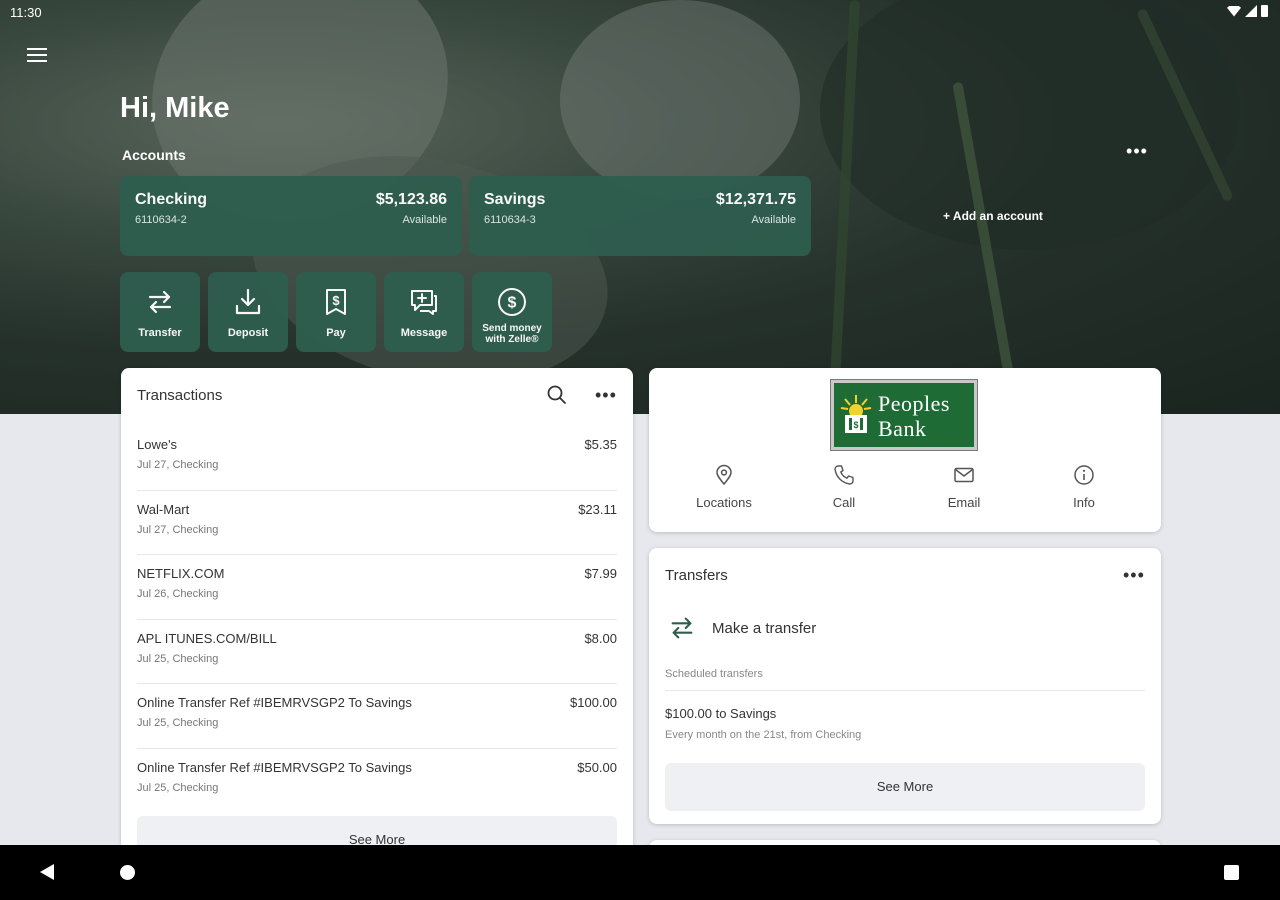 This screenshot has width=1280, height=900. Describe the element at coordinates (600, 573) in the screenshot. I see `transaction-amount: $7.99` at that location.